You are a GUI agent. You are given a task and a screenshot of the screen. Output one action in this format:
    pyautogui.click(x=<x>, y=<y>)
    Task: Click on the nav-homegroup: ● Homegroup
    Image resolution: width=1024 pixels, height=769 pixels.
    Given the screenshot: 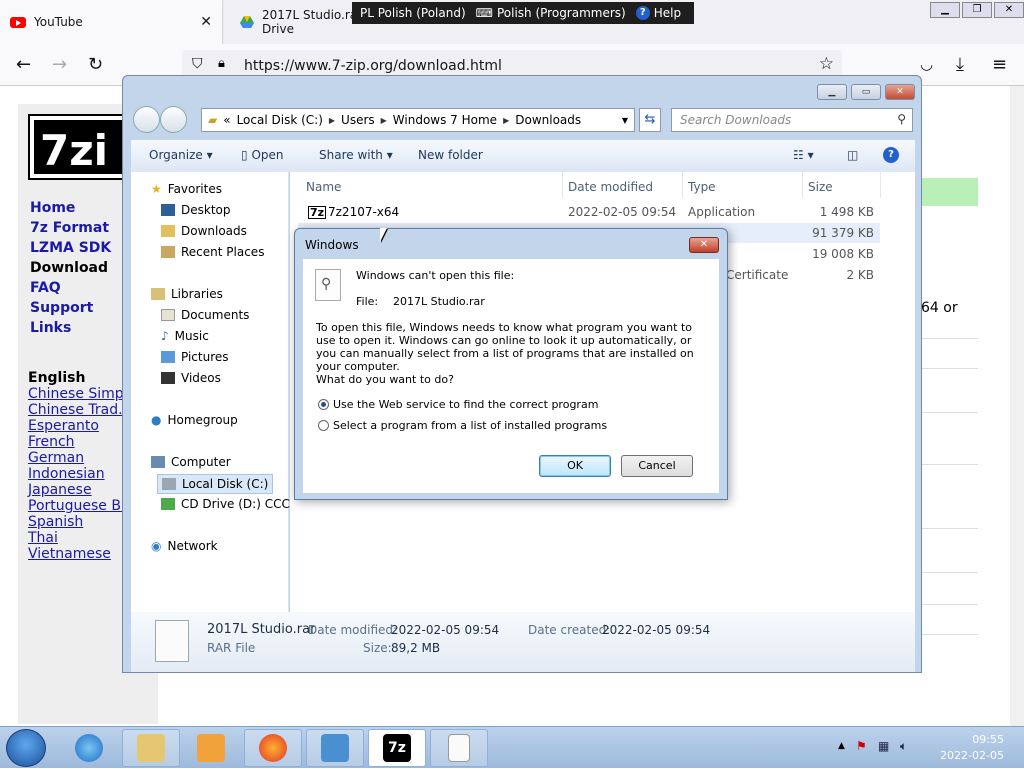 What is the action you would take?
    pyautogui.click(x=194, y=420)
    